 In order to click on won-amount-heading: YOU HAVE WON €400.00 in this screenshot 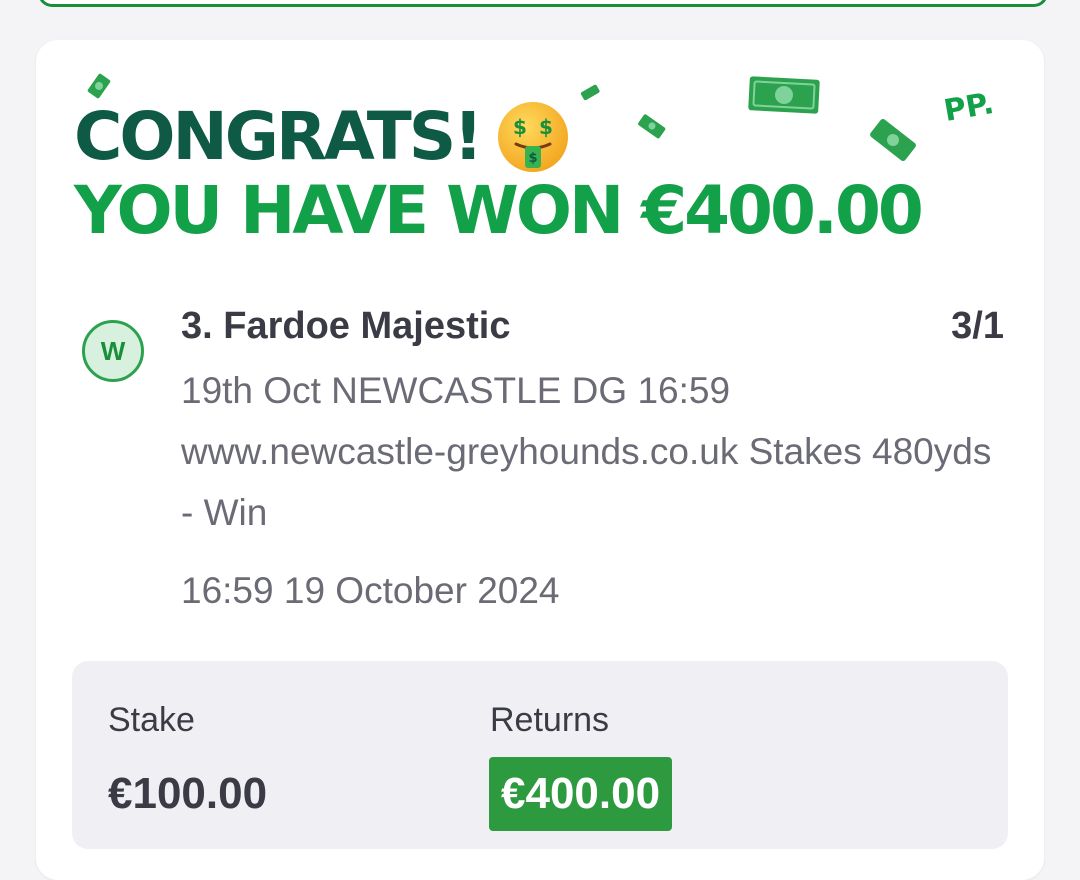, I will do `click(499, 210)`.